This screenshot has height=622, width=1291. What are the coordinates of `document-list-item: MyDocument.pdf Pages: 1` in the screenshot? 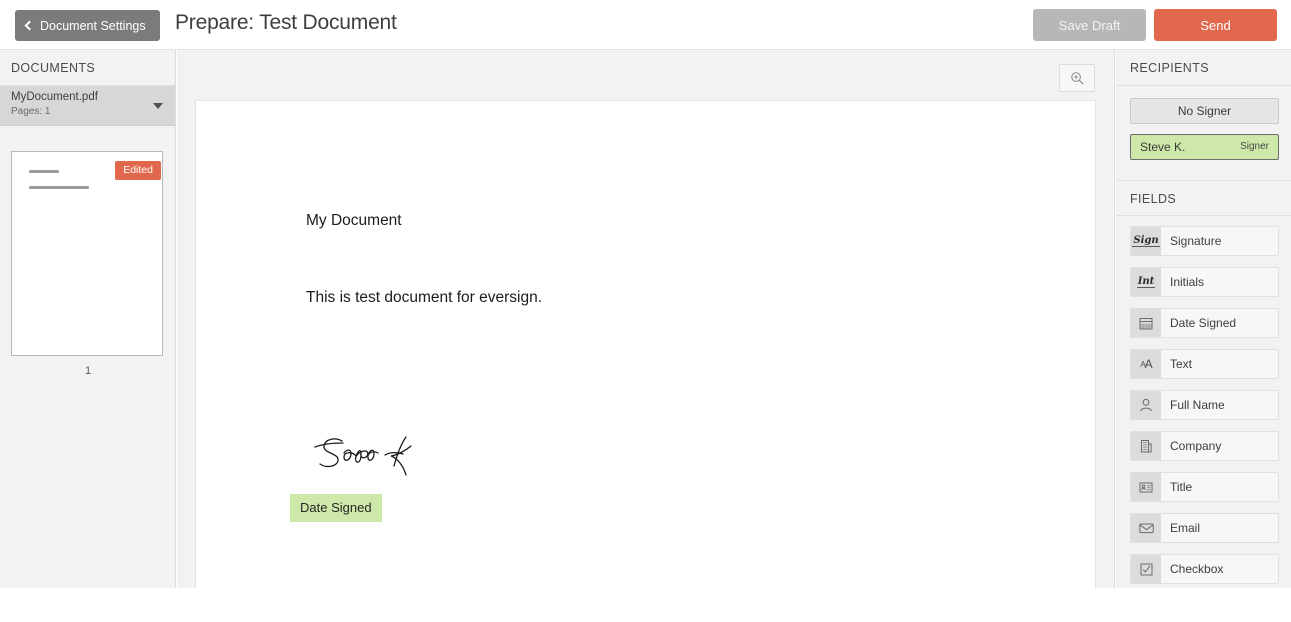 It's located at (87, 106).